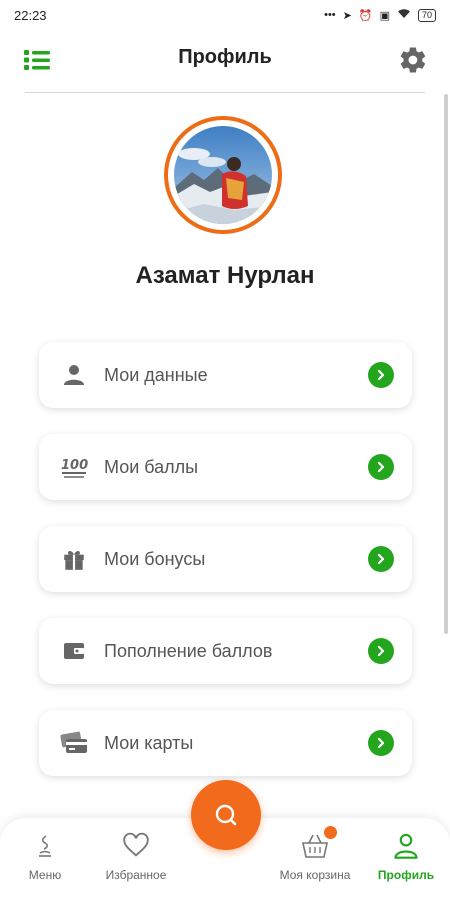  I want to click on cards-icon, so click(74, 743).